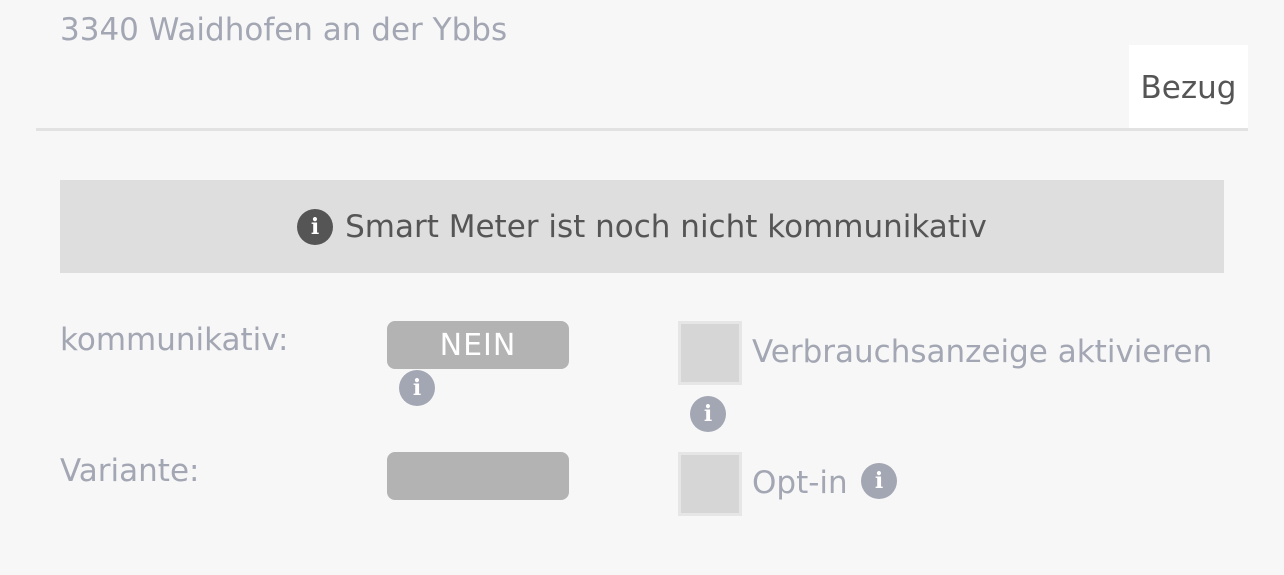 This screenshot has height=575, width=1284. I want to click on verbrauchsanzeige-label: Verbrauchsanzeige aktivieren, so click(982, 352).